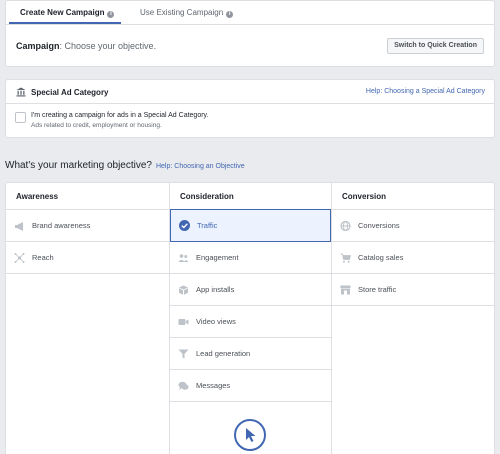 The width and height of the screenshot is (500, 454). Describe the element at coordinates (19, 226) in the screenshot. I see `megaphone-icon` at that location.